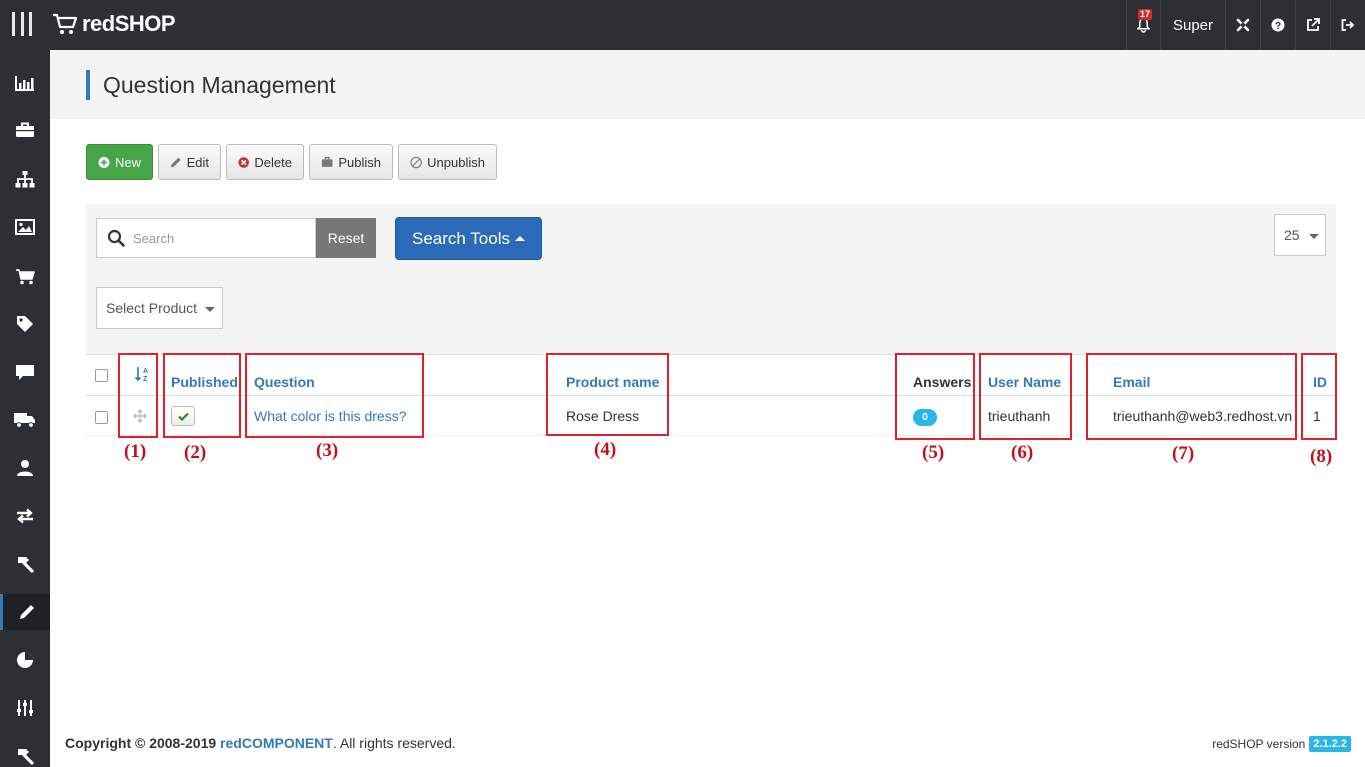 The image size is (1365, 767). What do you see at coordinates (359, 162) in the screenshot?
I see `publish-button-label: Publish` at bounding box center [359, 162].